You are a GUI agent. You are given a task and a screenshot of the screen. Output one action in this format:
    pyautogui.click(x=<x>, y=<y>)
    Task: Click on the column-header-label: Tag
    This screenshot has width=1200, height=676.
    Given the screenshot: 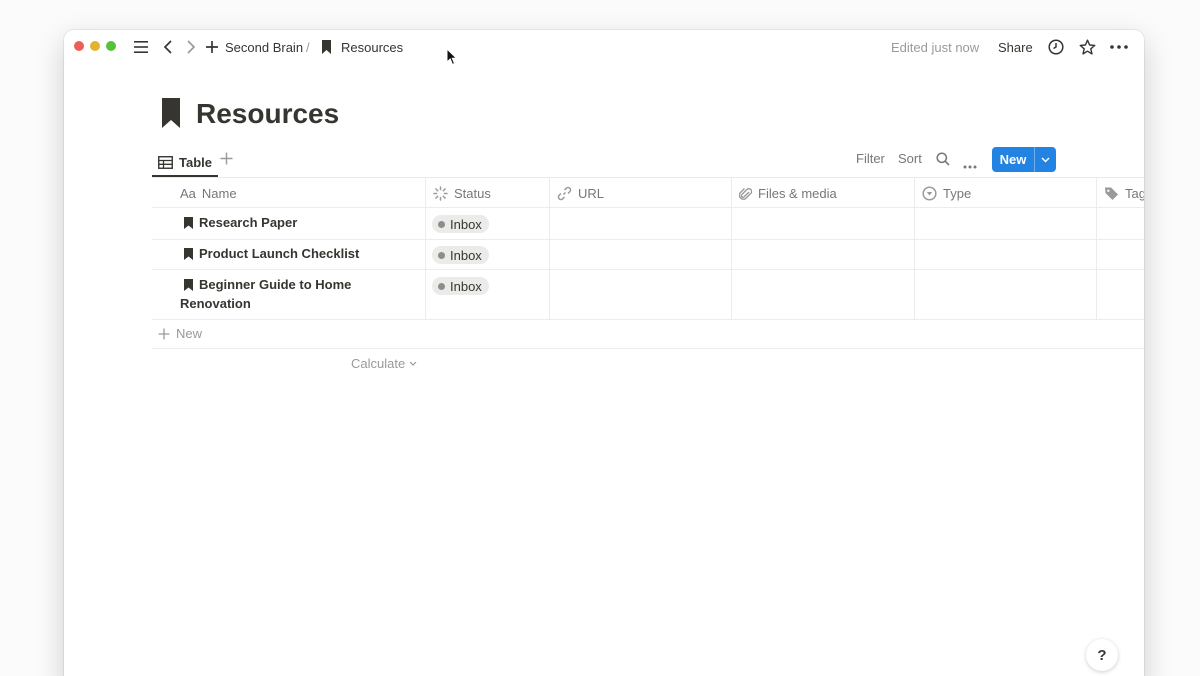 What is the action you would take?
    pyautogui.click(x=1134, y=193)
    